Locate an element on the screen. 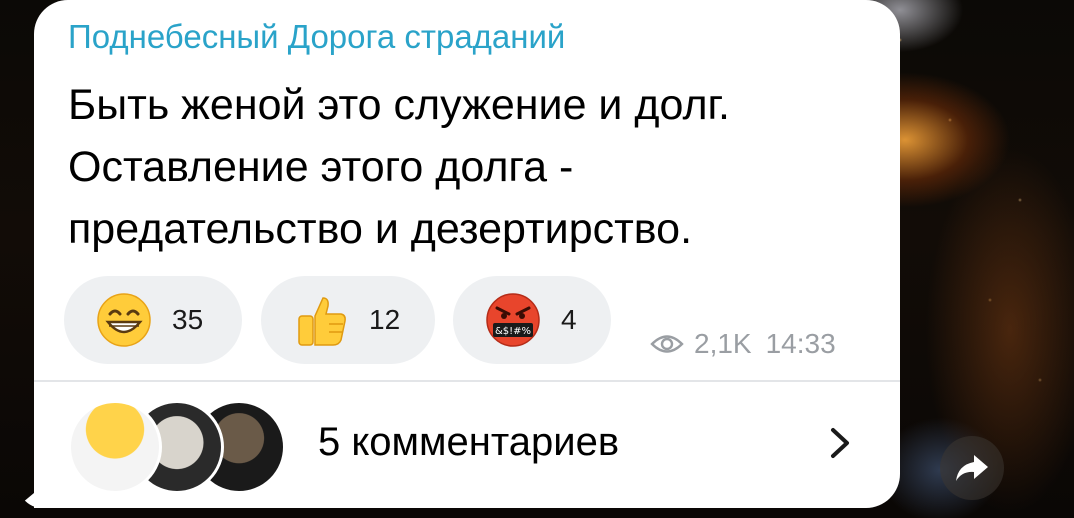 The height and width of the screenshot is (518, 1074). comments-link: 5 комментариев is located at coordinates (468, 442).